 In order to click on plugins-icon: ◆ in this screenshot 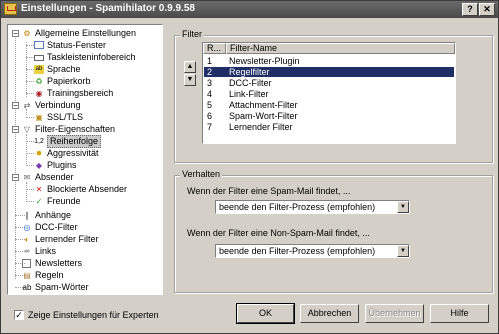, I will do `click(39, 165)`.